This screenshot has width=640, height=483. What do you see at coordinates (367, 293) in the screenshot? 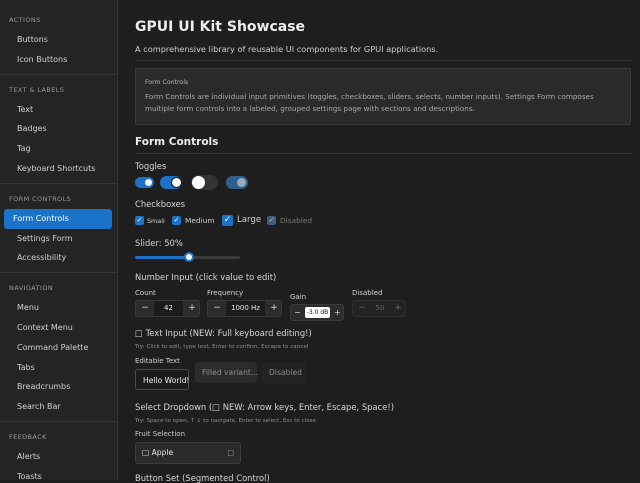
I see `number-field-label: Disabled` at bounding box center [367, 293].